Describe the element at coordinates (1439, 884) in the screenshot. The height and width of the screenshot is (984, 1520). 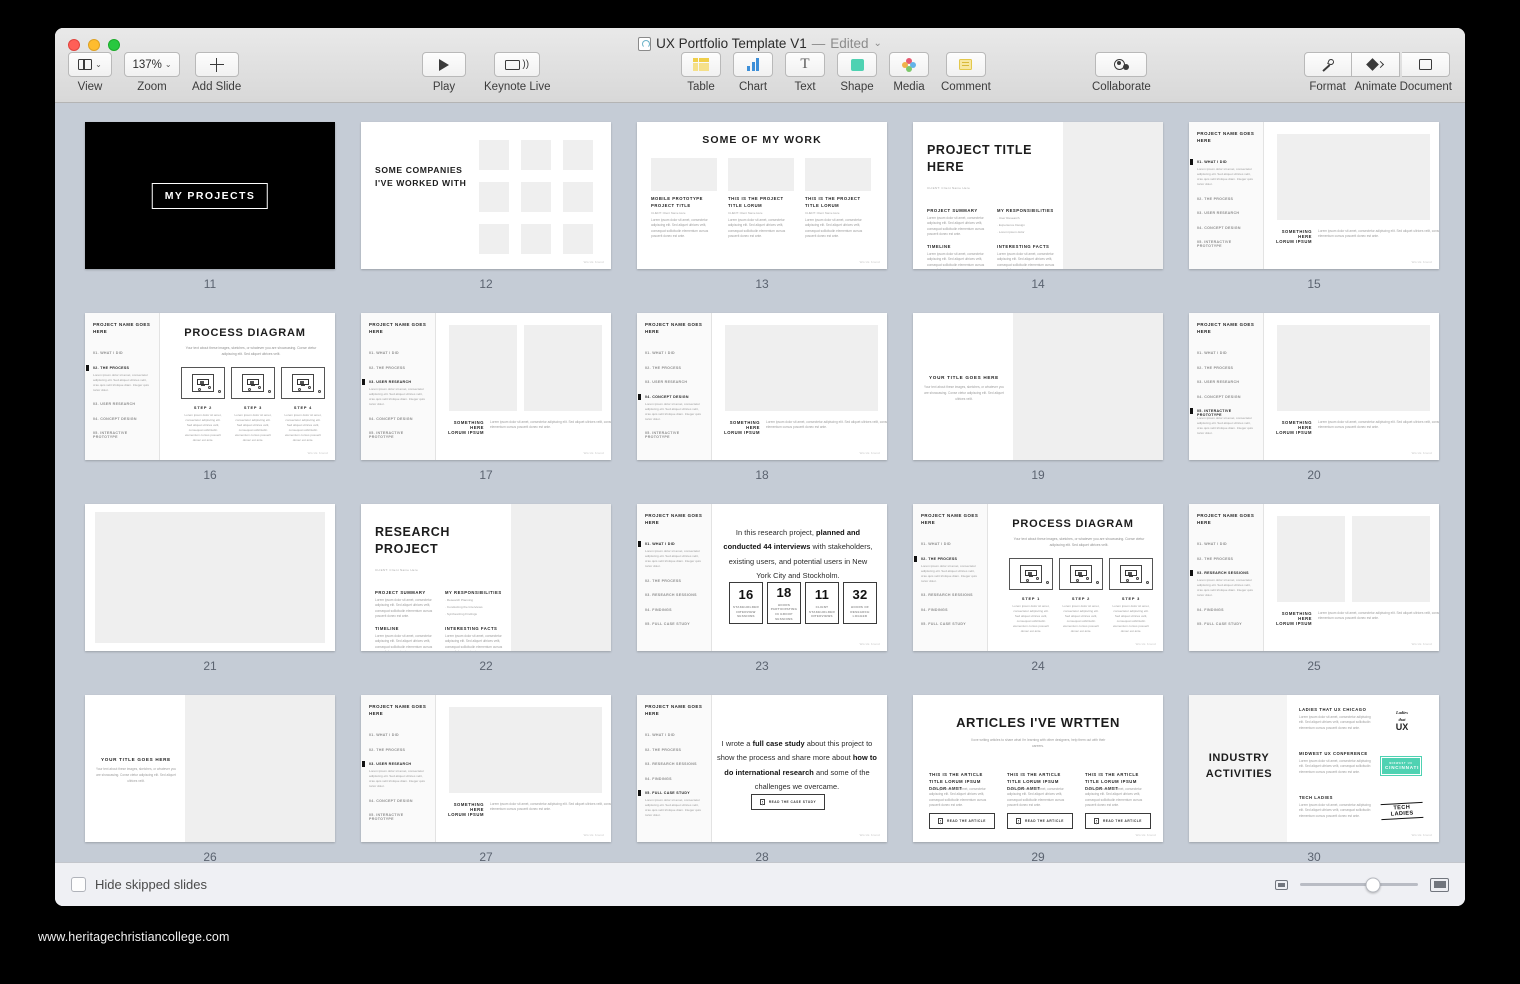
I see `large-thumbnails-icon` at that location.